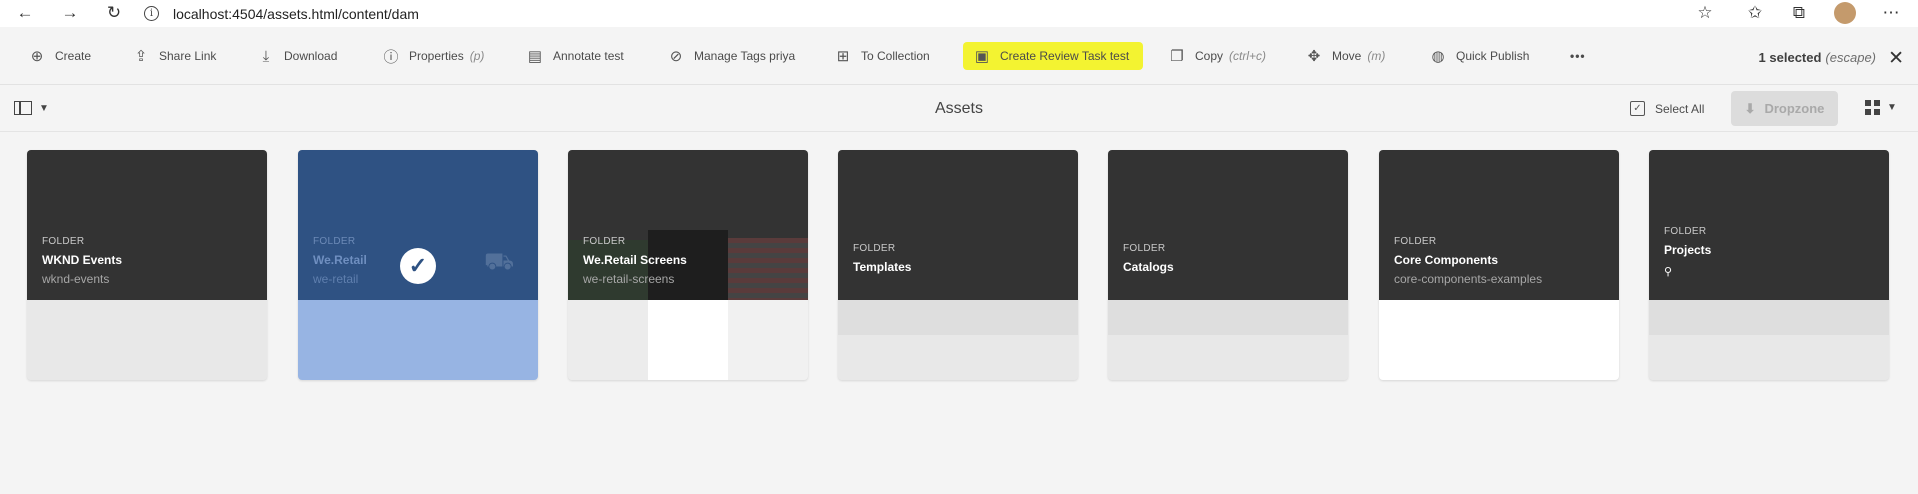 The height and width of the screenshot is (494, 1918). I want to click on annotate-label: Annotate test, so click(588, 56).